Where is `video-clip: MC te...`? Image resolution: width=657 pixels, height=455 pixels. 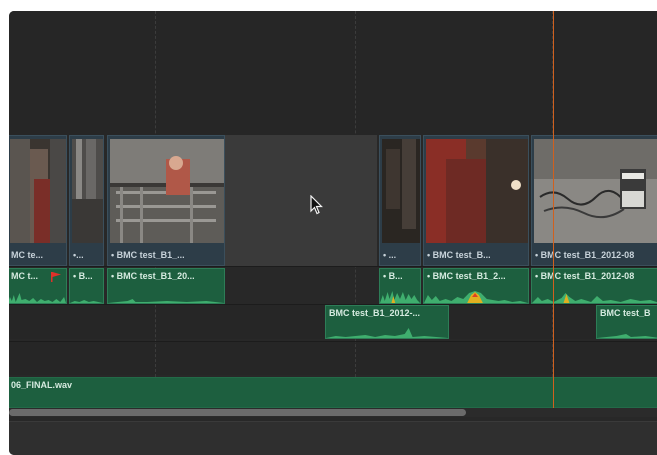 video-clip: MC te... is located at coordinates (38, 200).